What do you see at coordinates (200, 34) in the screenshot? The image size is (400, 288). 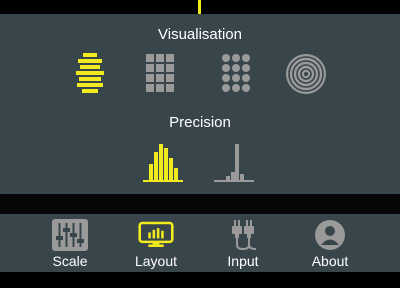 I see `visualisation-title: Visualisation` at bounding box center [200, 34].